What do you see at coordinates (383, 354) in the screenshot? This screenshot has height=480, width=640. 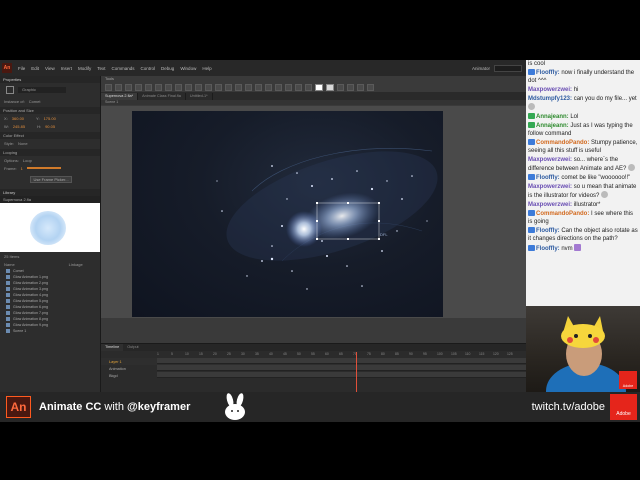 I see `ruler-tick: 80` at bounding box center [383, 354].